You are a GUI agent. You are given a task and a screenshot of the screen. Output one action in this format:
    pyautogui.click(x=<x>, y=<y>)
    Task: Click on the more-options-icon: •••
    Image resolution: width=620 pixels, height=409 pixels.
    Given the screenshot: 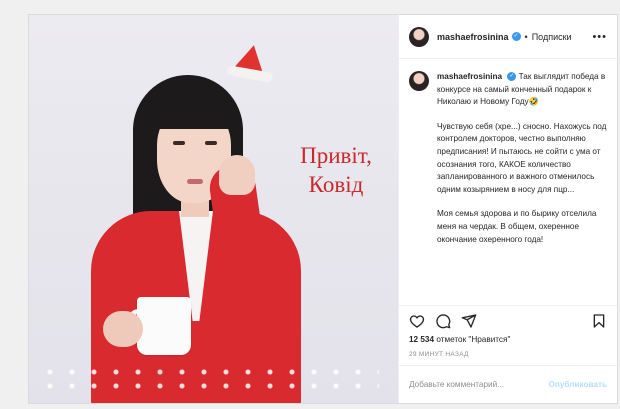 What is the action you would take?
    pyautogui.click(x=599, y=37)
    